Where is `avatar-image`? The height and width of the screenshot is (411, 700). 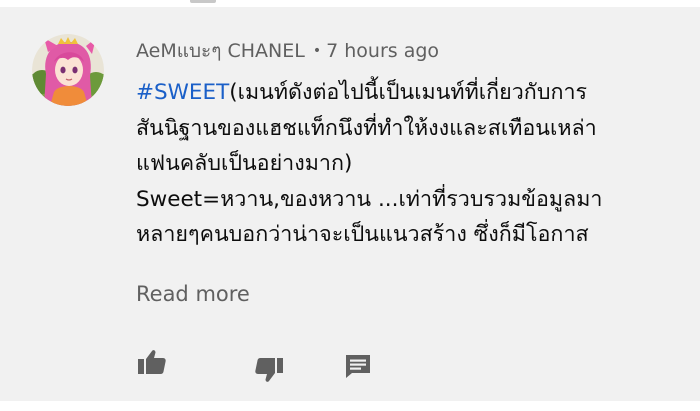
avatar-image is located at coordinates (68, 70).